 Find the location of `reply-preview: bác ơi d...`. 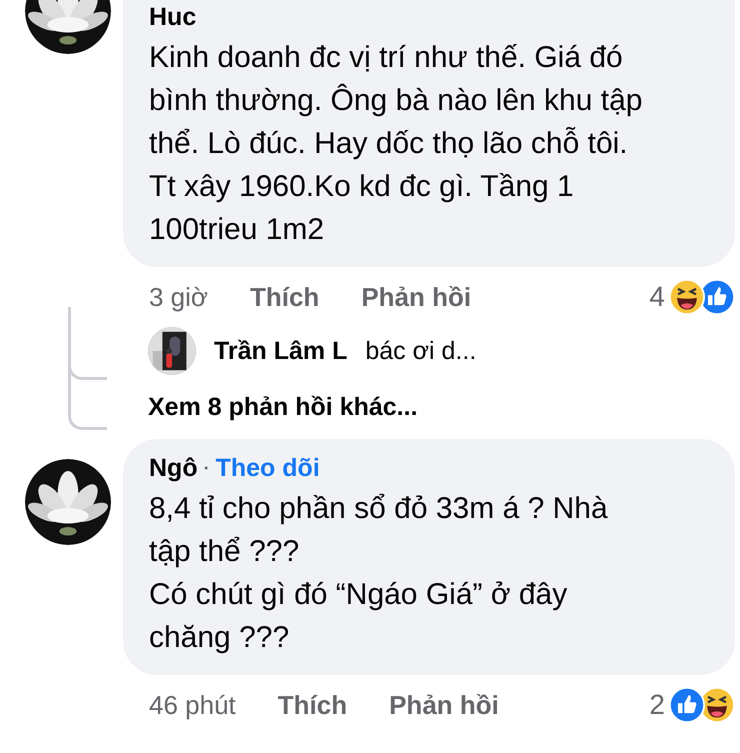

reply-preview: bác ơi d... is located at coordinates (420, 351).